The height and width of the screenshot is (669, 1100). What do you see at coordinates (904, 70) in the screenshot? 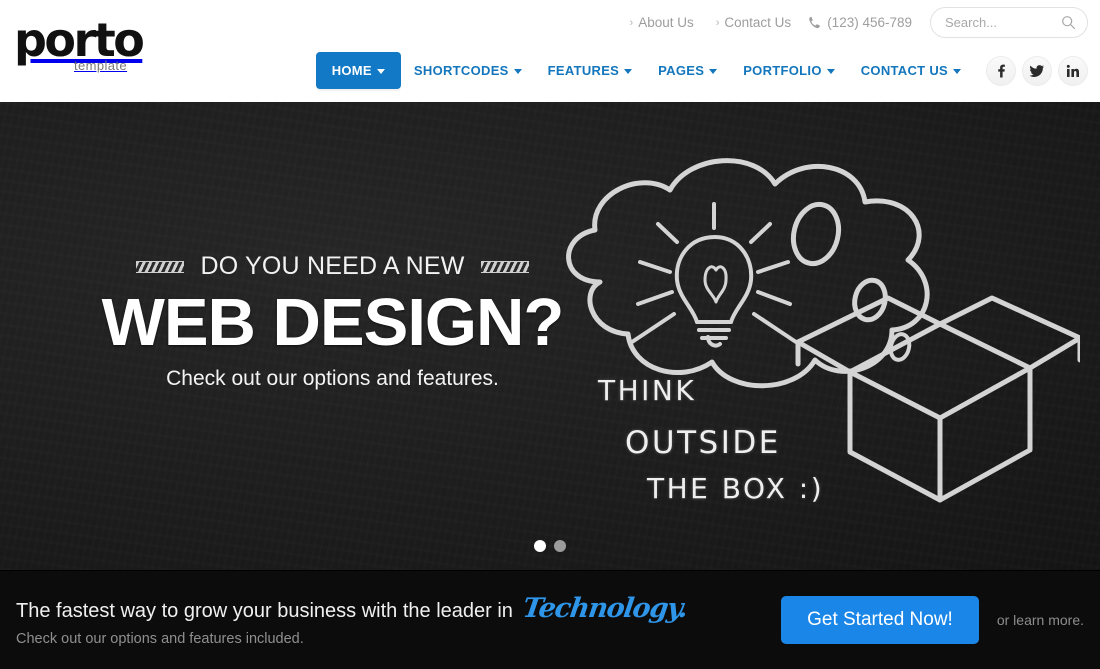
I see `nav-item-label: CONTACT US` at bounding box center [904, 70].